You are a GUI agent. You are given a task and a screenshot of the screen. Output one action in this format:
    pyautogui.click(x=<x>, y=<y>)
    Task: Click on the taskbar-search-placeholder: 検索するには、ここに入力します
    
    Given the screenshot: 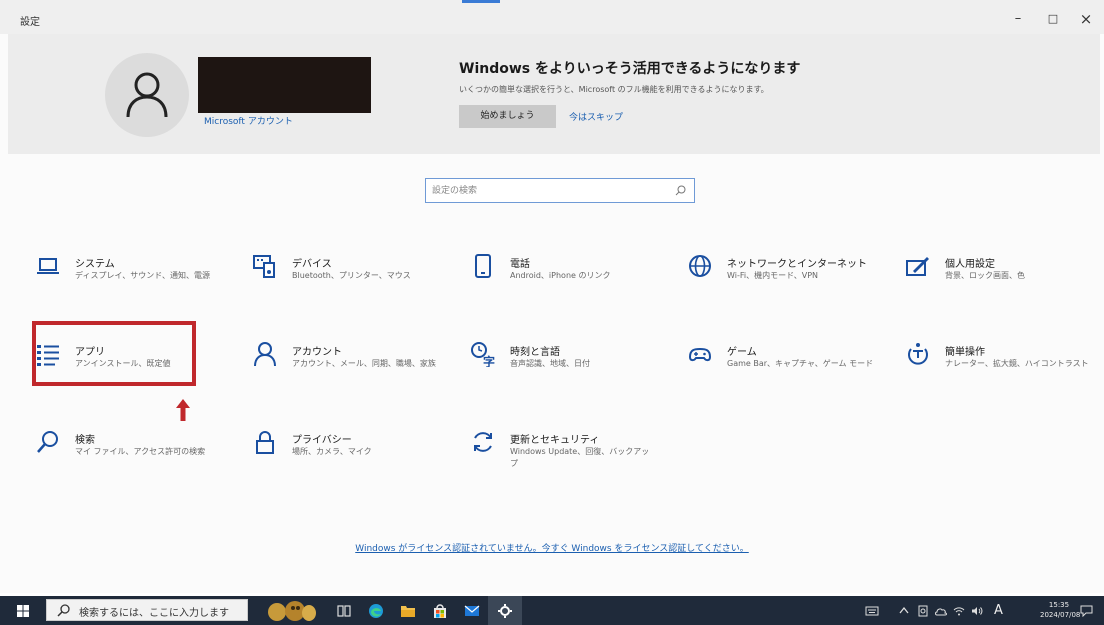 What is the action you would take?
    pyautogui.click(x=154, y=613)
    